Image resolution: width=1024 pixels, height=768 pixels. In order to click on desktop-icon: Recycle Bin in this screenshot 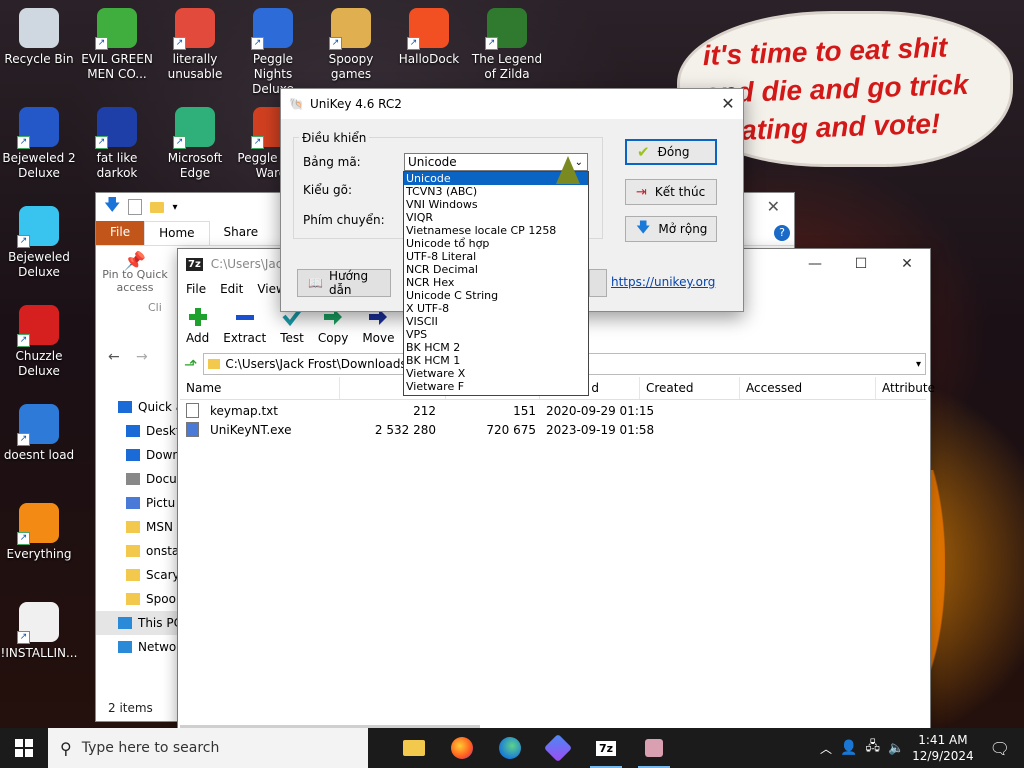, I will do `click(39, 37)`.